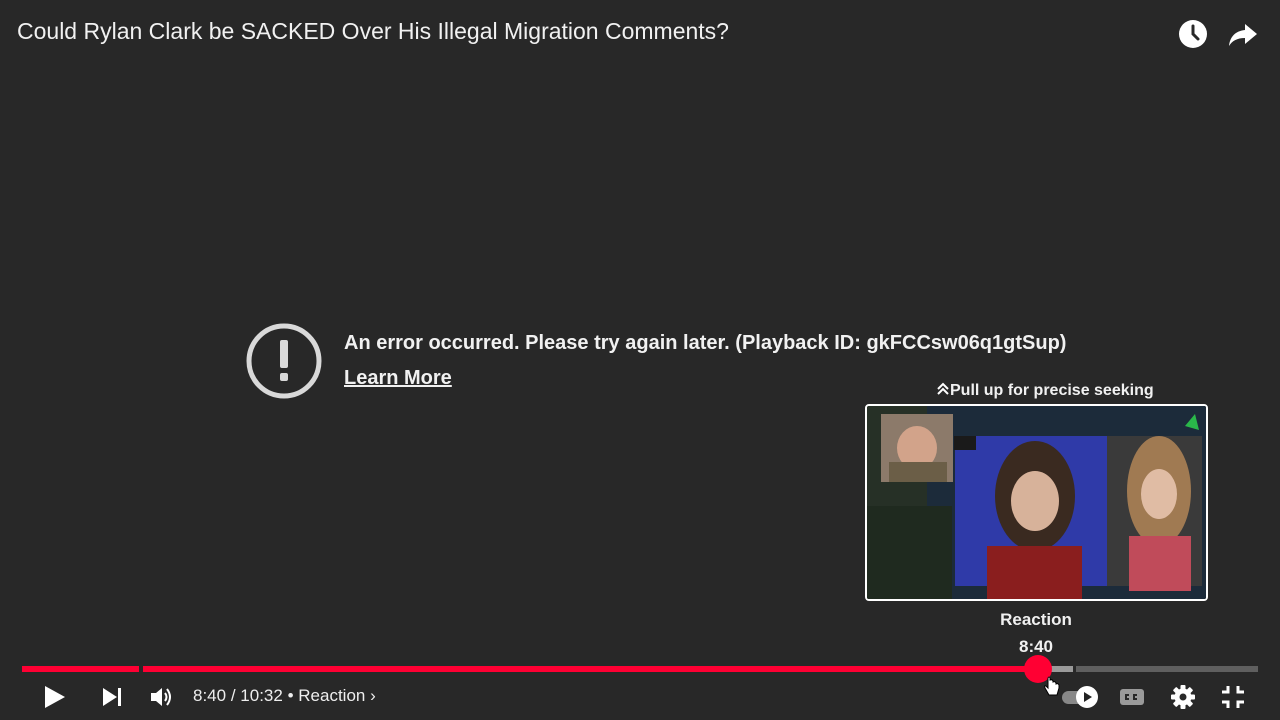 This screenshot has width=1280, height=720. I want to click on preview-time: 8:40, so click(1036, 646).